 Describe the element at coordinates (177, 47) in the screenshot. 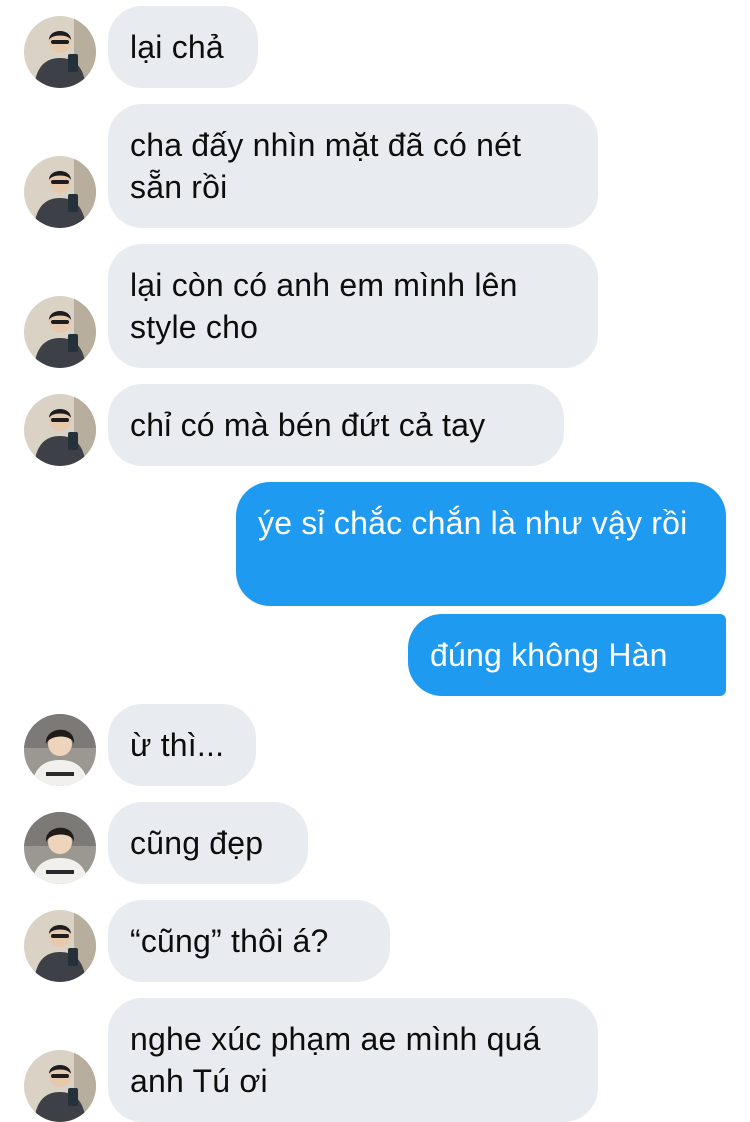

I see `message-text: lại chả` at that location.